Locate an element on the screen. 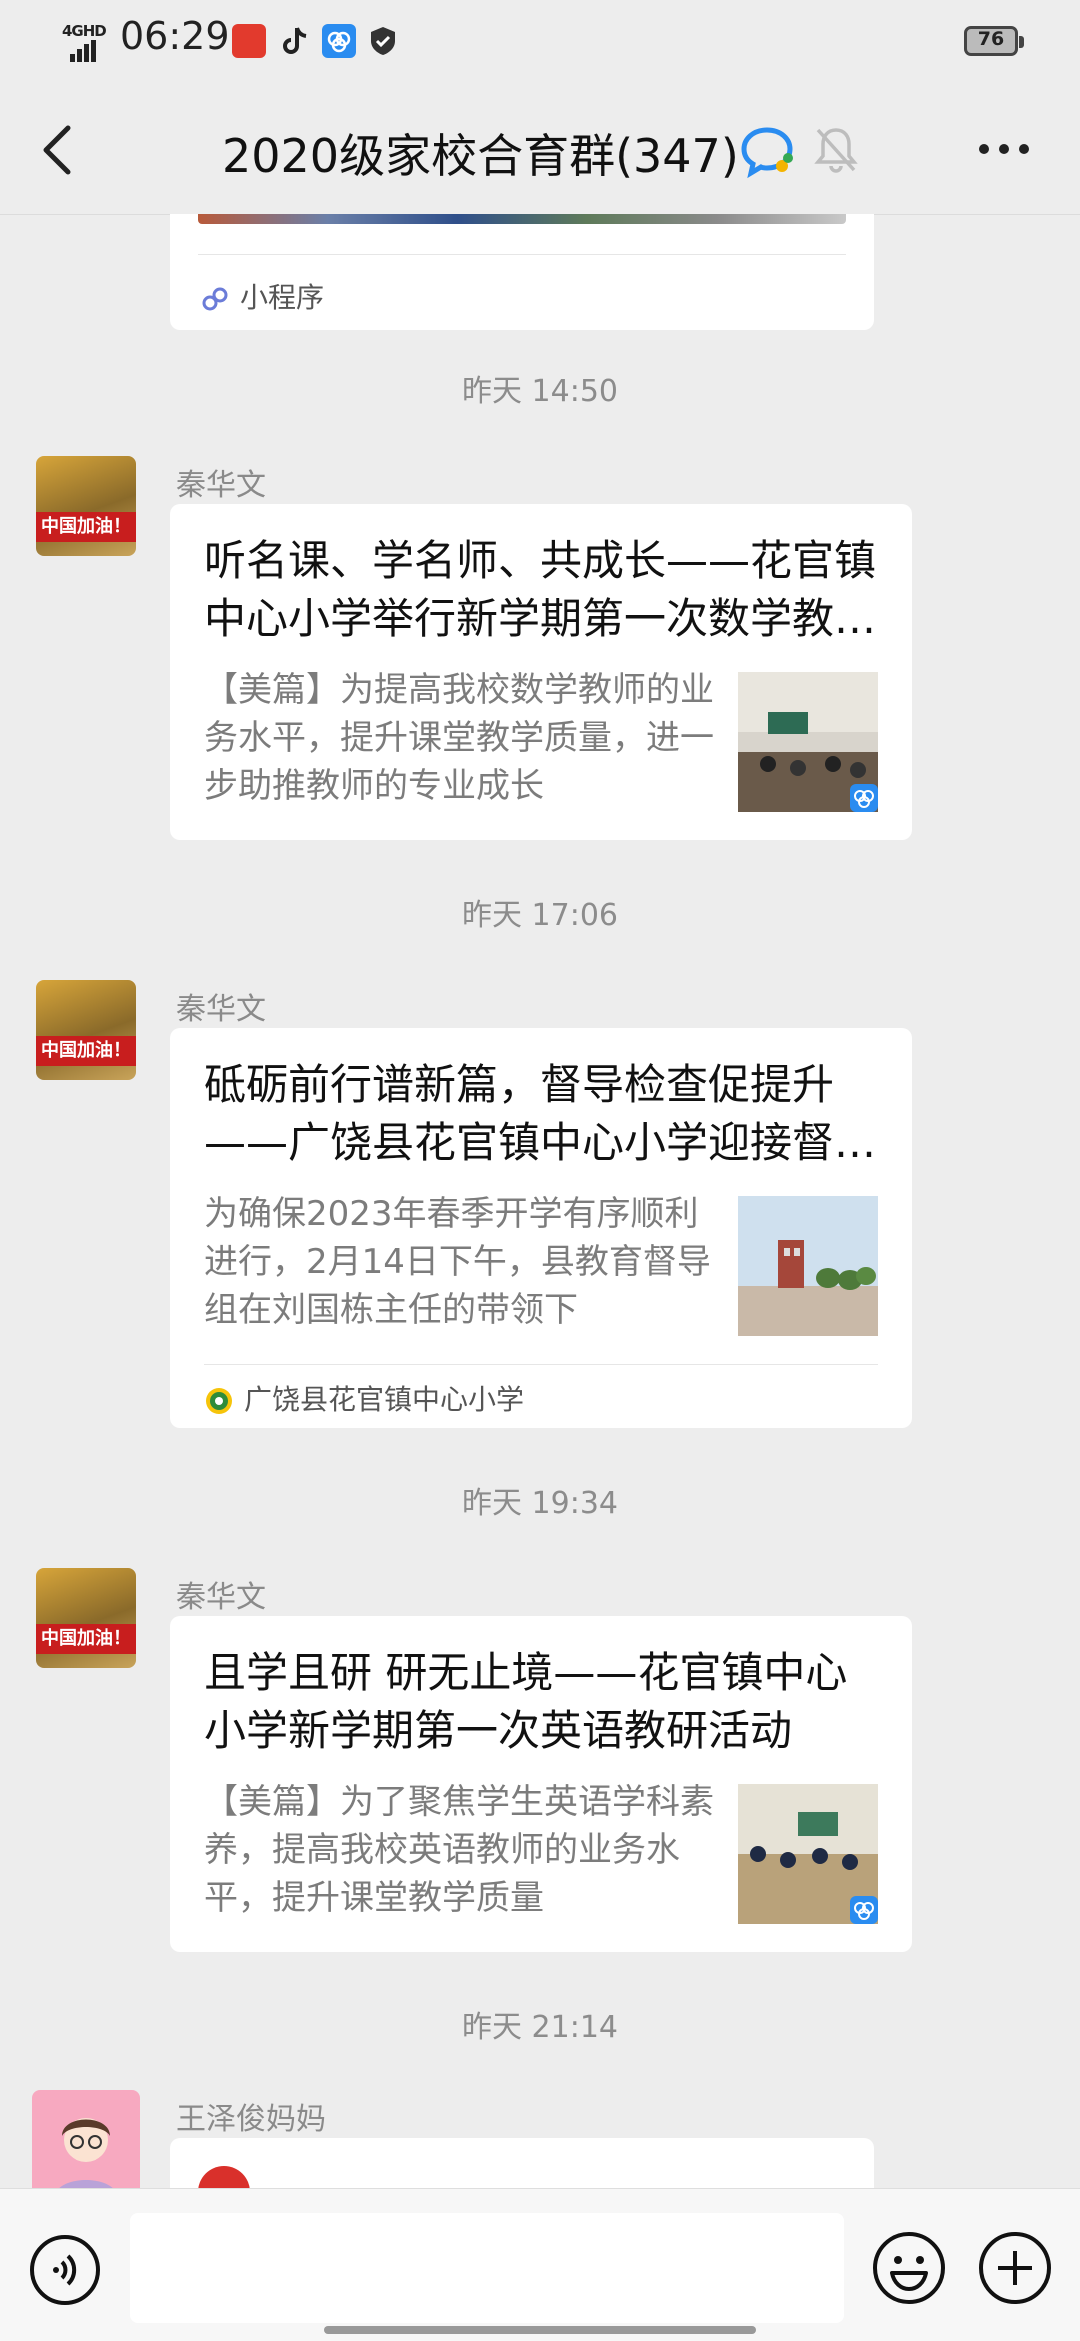 This screenshot has width=1080, height=2341. article-title: 且学且研 研无止境——花官镇中心小学新学期第一次英语教研活动 is located at coordinates (526, 1701).